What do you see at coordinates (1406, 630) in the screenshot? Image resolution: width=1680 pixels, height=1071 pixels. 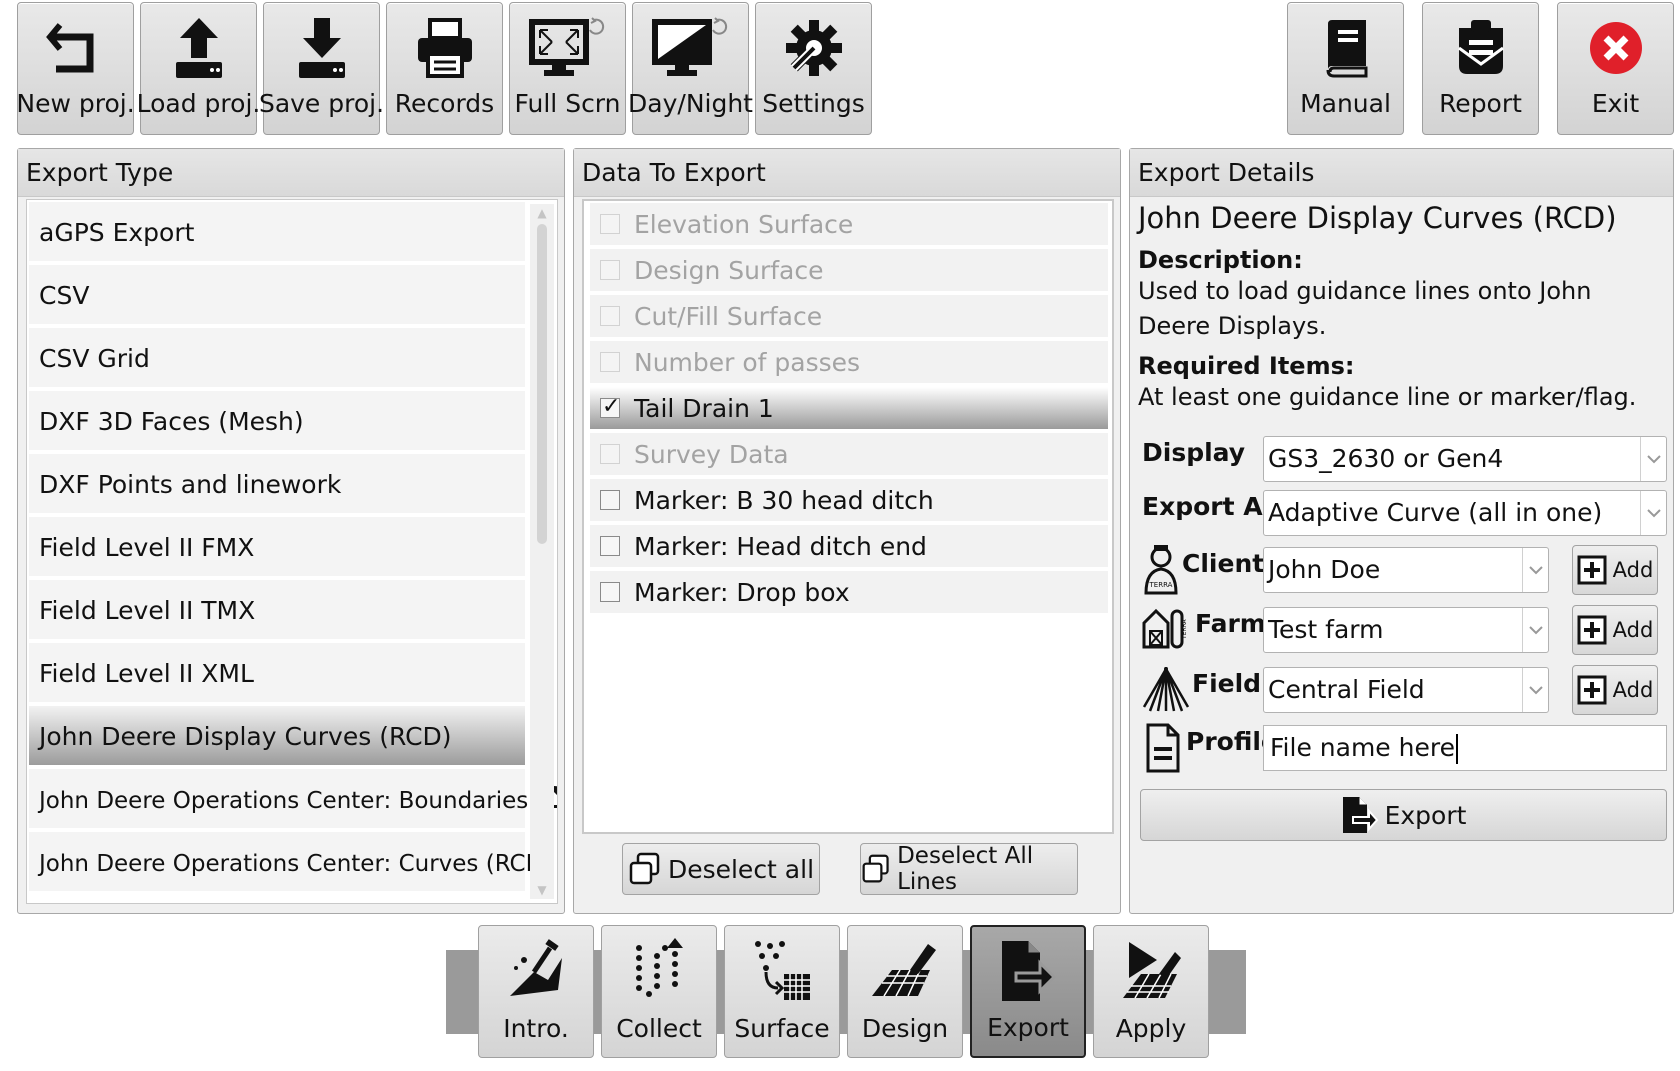 I see `farm-dropdown: Test farm` at bounding box center [1406, 630].